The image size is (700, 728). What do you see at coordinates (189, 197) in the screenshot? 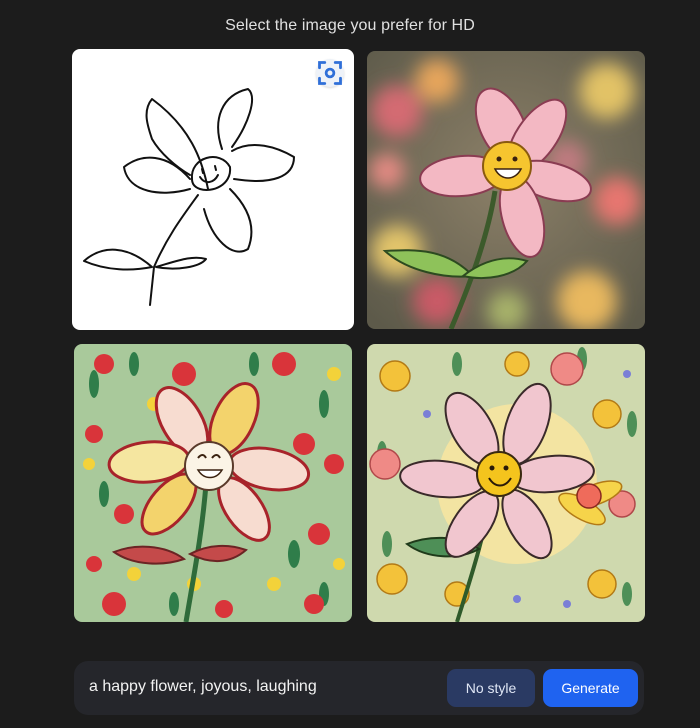
I see `sketch-flower-image` at bounding box center [189, 197].